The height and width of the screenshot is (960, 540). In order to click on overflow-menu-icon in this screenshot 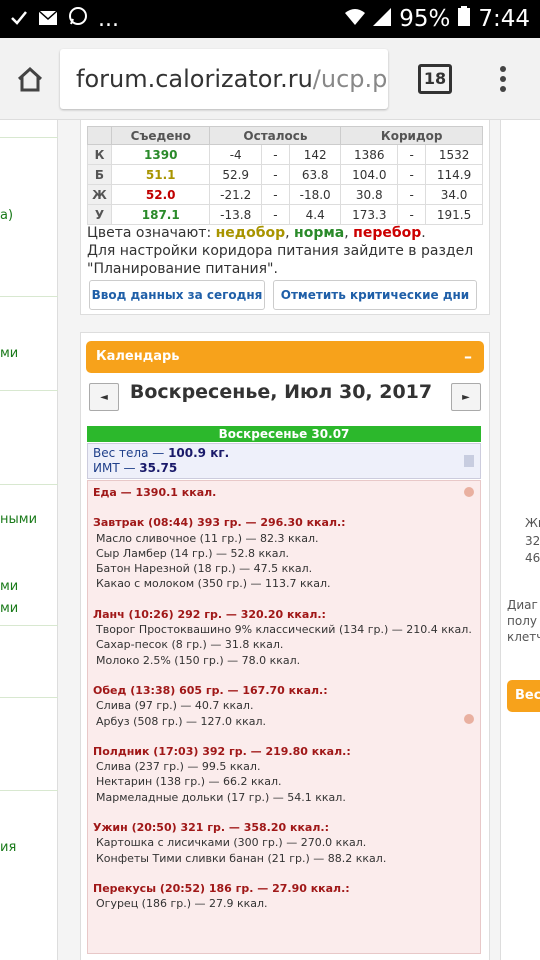, I will do `click(503, 78)`.